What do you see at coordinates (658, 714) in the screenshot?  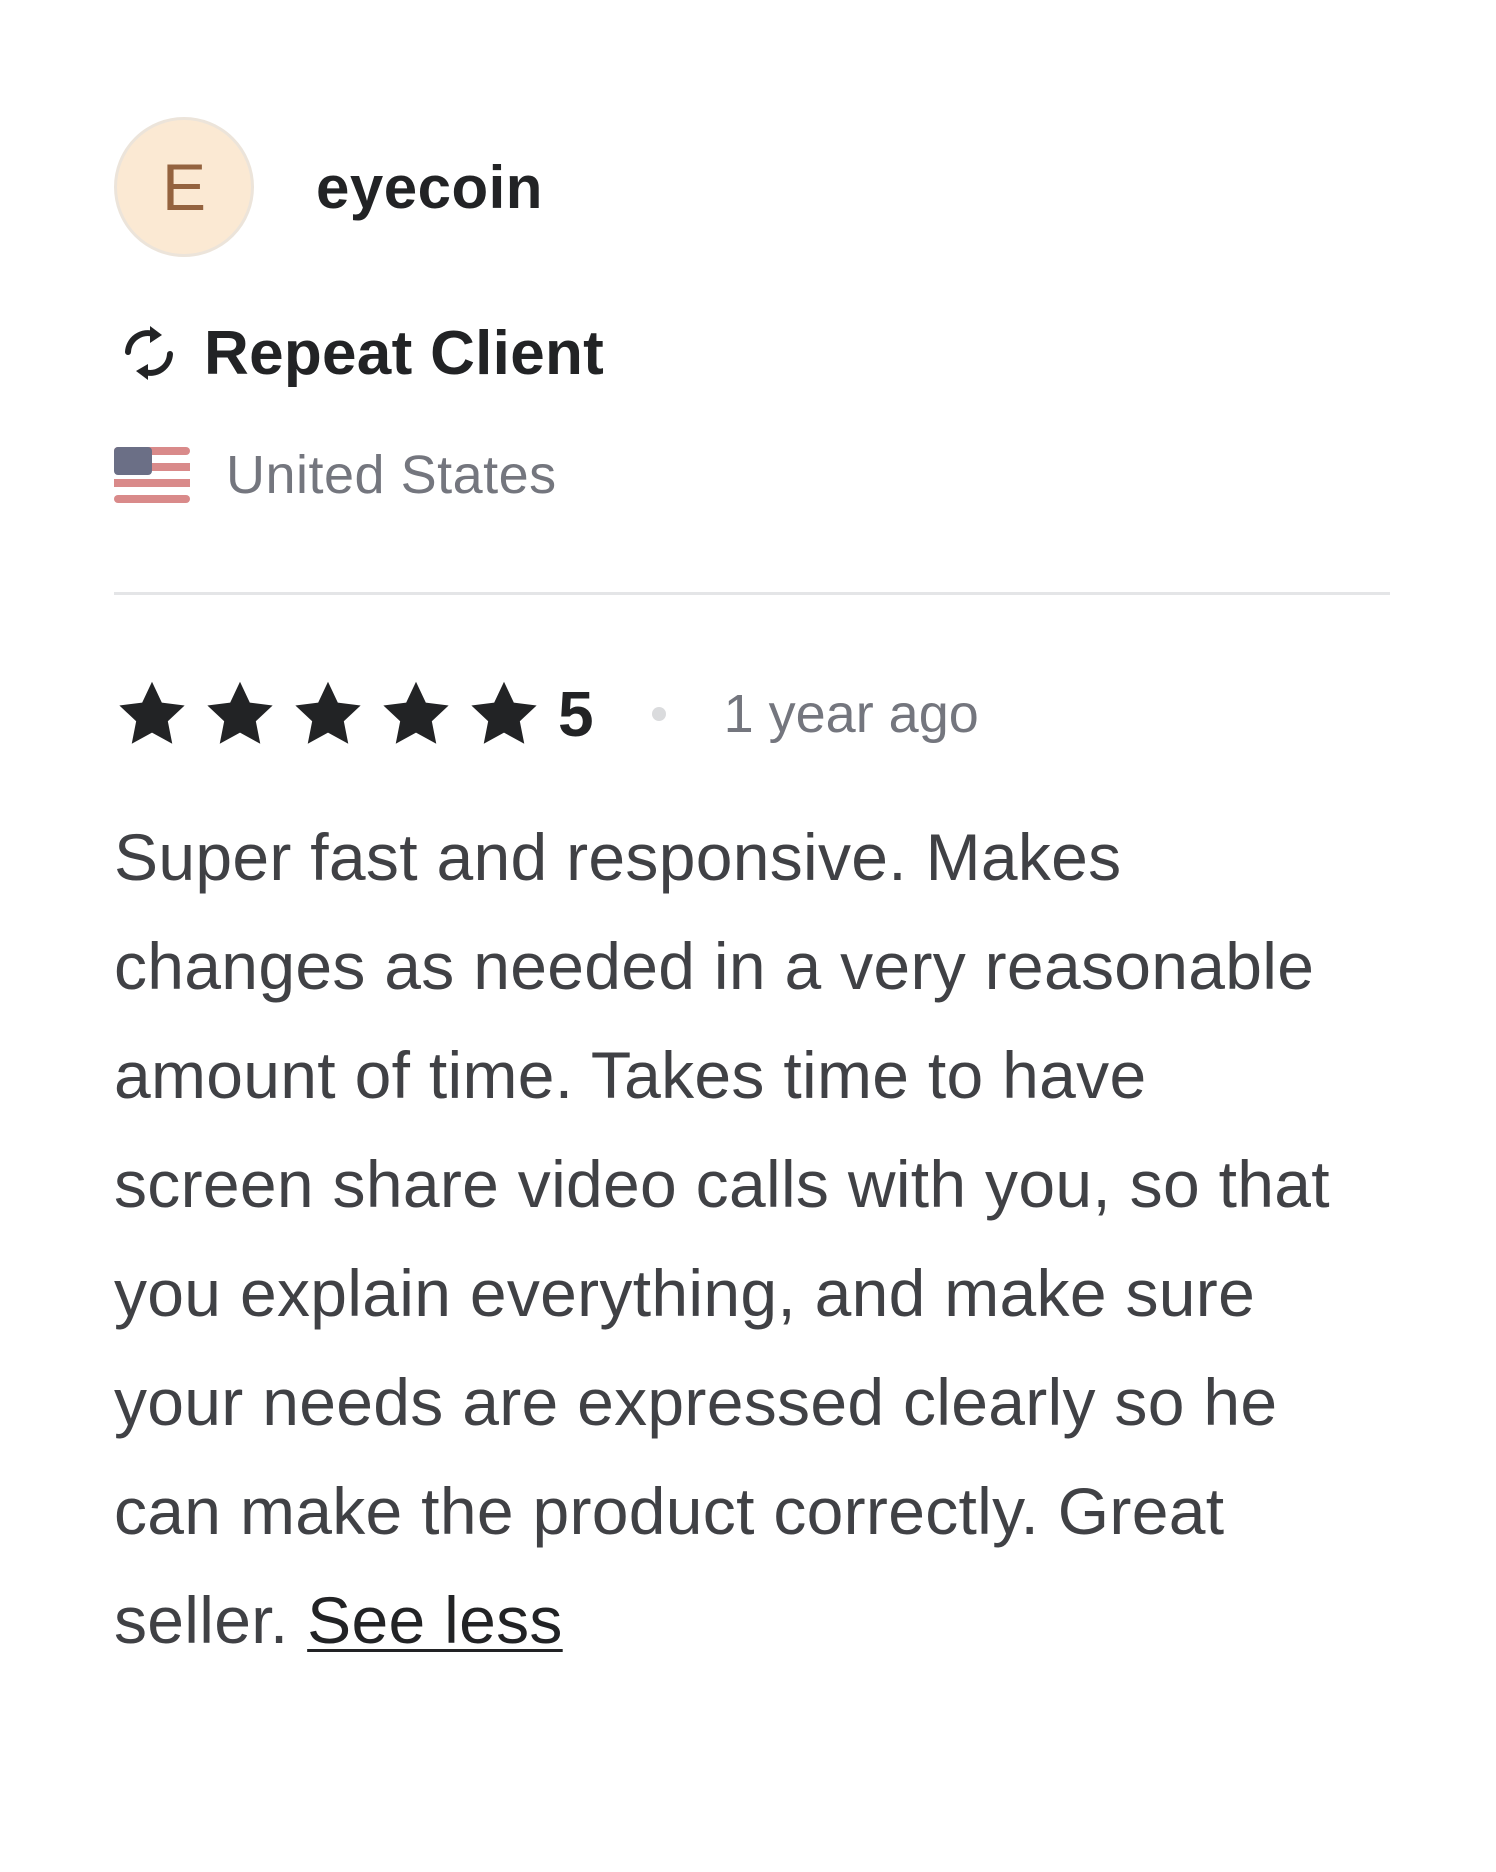 I see `separator-dot` at bounding box center [658, 714].